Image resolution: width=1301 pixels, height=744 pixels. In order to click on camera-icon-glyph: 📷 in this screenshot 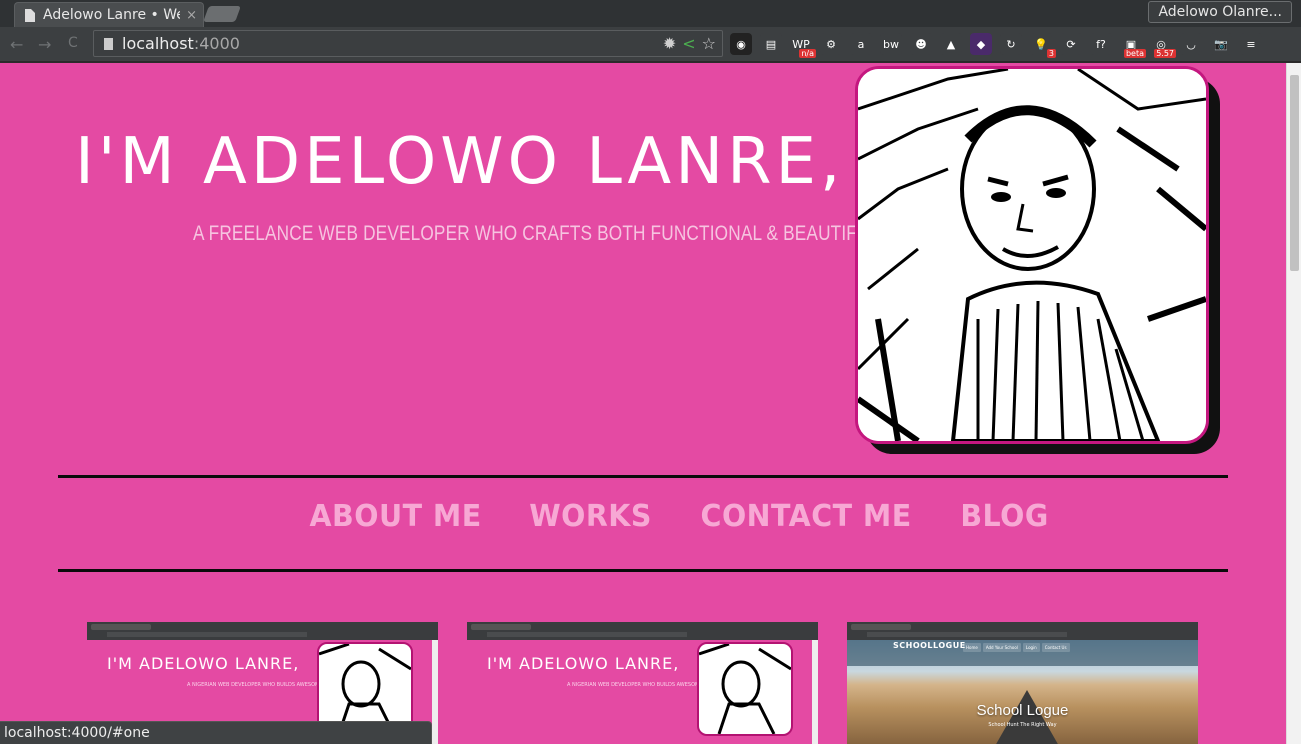, I will do `click(1221, 44)`.